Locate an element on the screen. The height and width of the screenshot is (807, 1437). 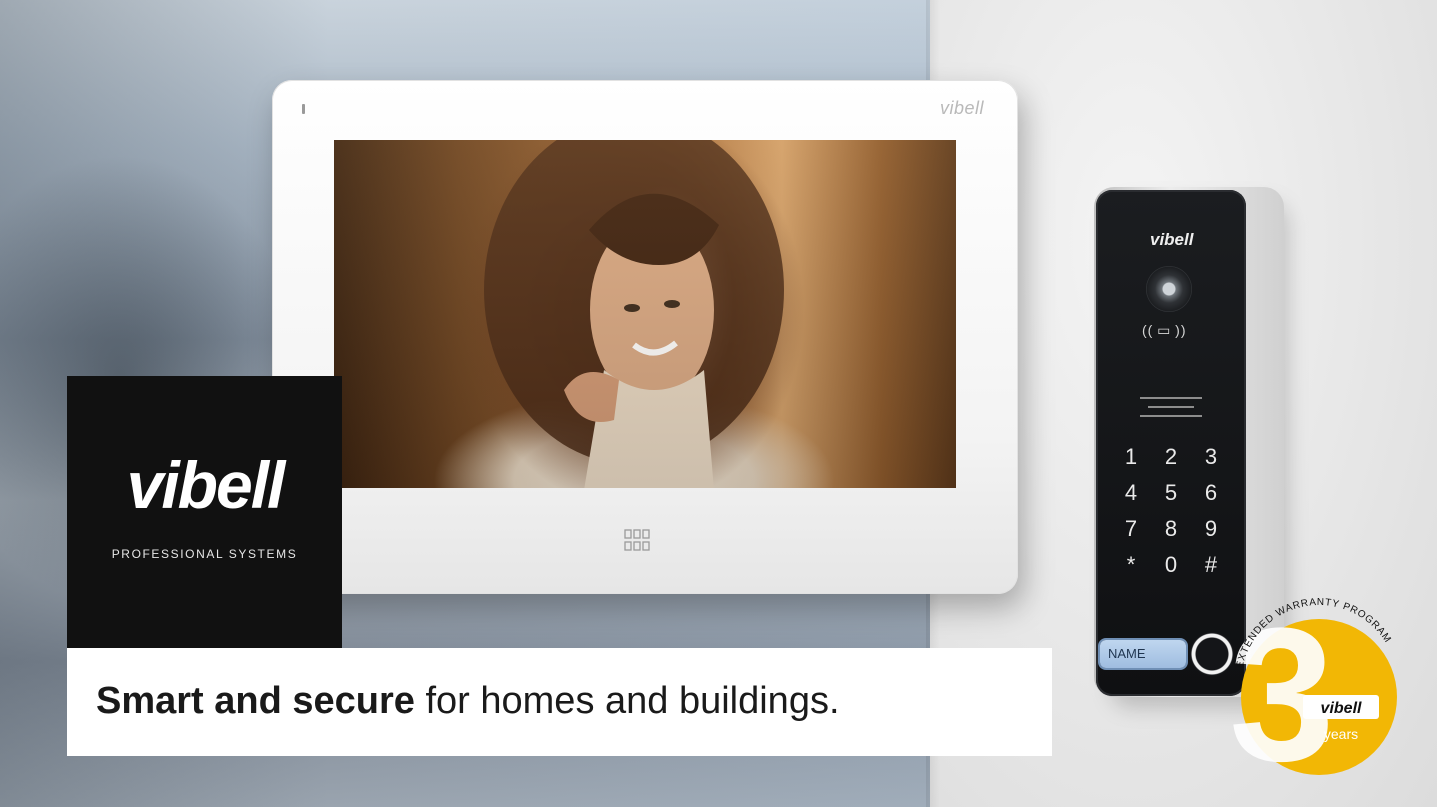
keypad: 1 2 3 4 5 6 7 8 9 * 0 # is located at coordinates (1171, 510).